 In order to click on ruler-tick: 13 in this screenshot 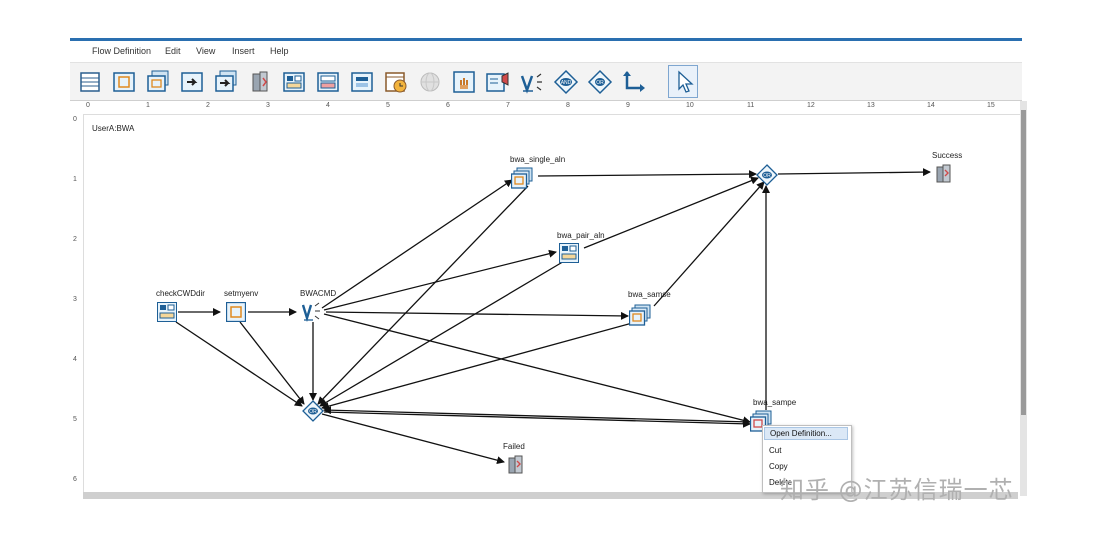, I will do `click(871, 105)`.